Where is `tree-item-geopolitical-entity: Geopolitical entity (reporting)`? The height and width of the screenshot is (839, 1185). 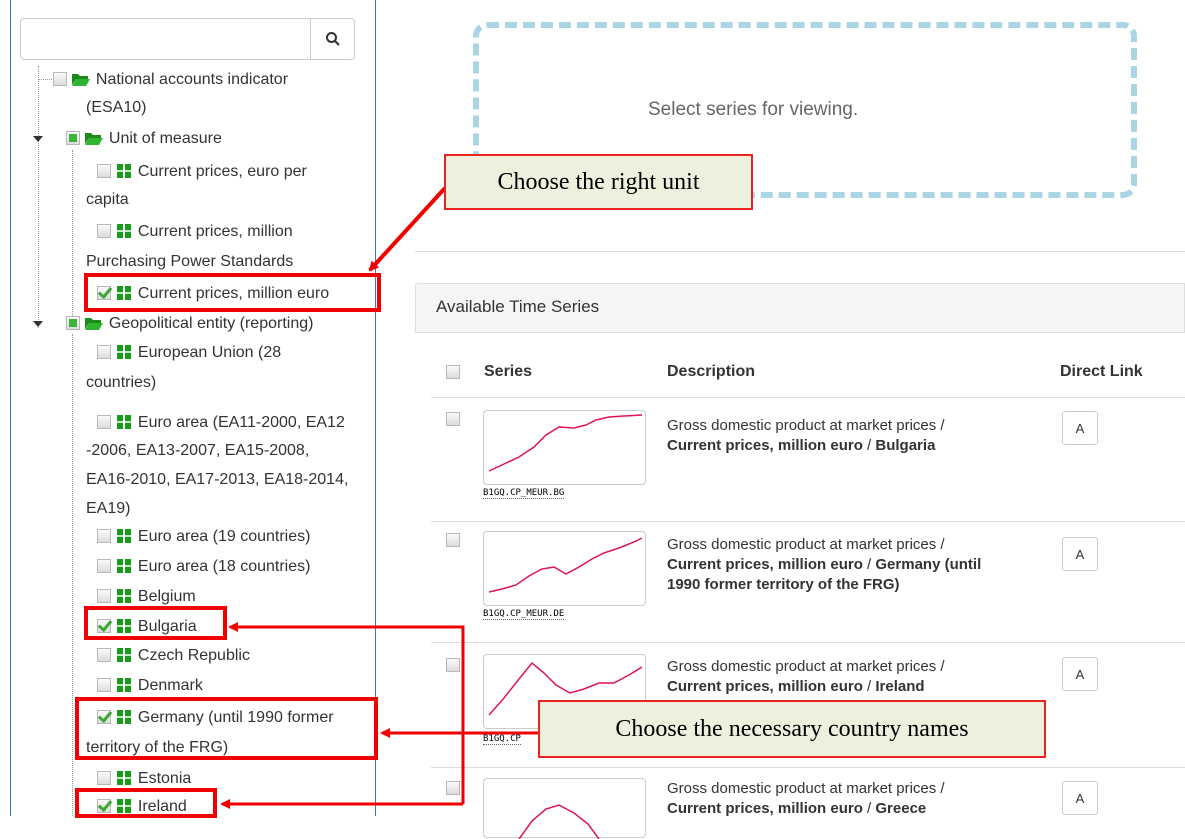
tree-item-geopolitical-entity: Geopolitical entity (reporting) is located at coordinates (189, 324).